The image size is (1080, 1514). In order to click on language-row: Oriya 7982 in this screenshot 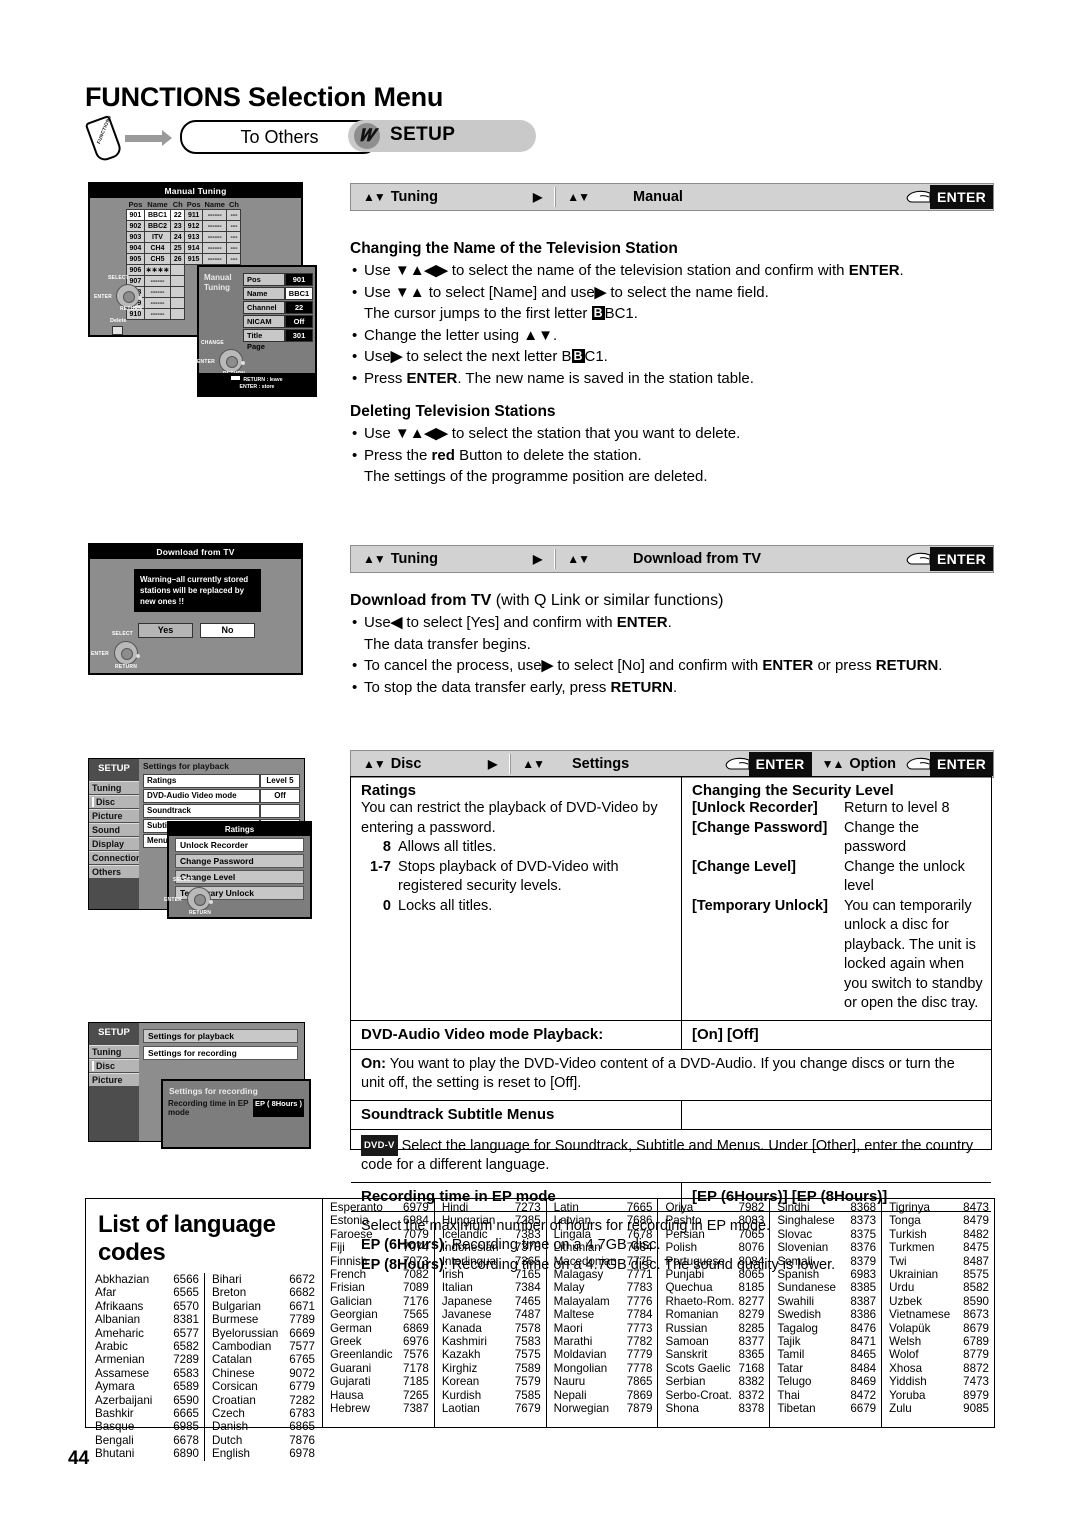, I will do `click(715, 1207)`.